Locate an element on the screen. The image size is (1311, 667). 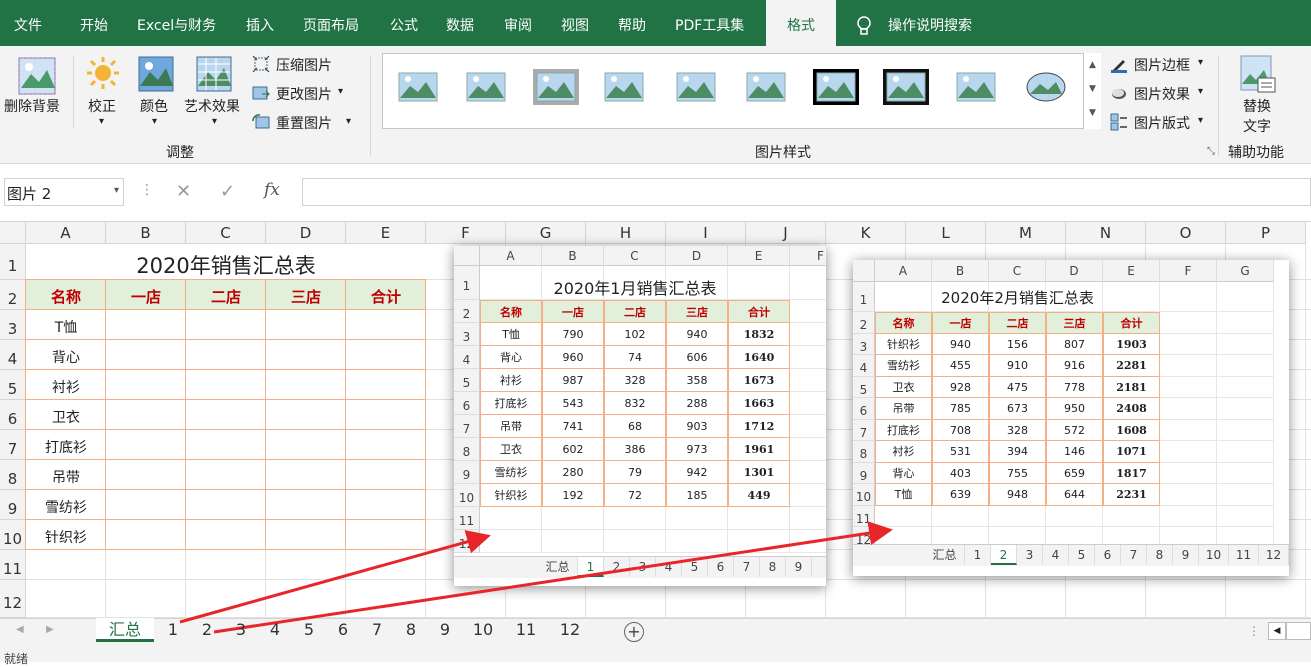
sheet-tab-8: 8 is located at coordinates (411, 630).